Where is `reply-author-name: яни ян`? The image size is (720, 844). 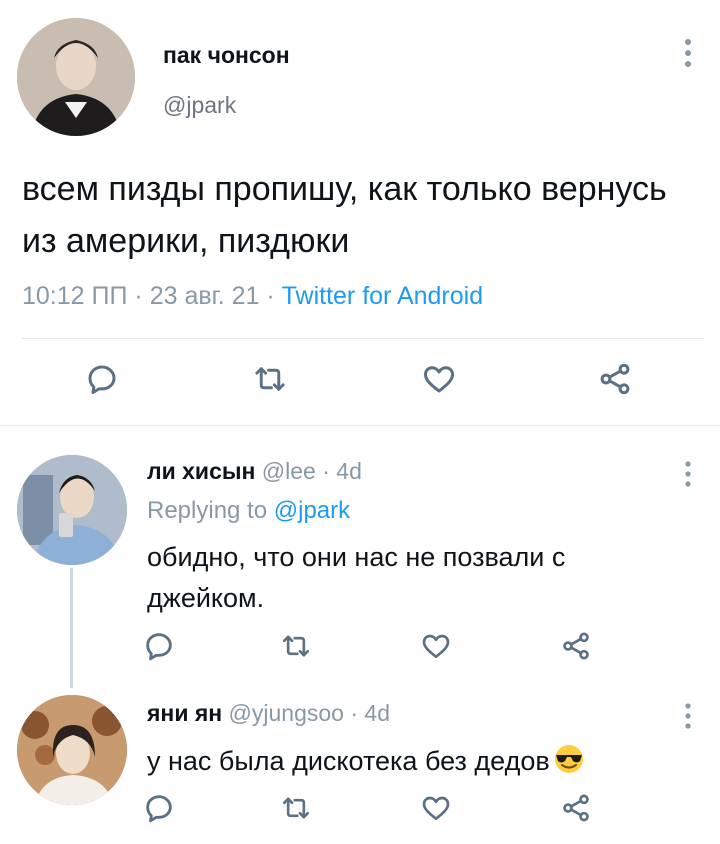
reply-author-name: яни ян is located at coordinates (184, 713).